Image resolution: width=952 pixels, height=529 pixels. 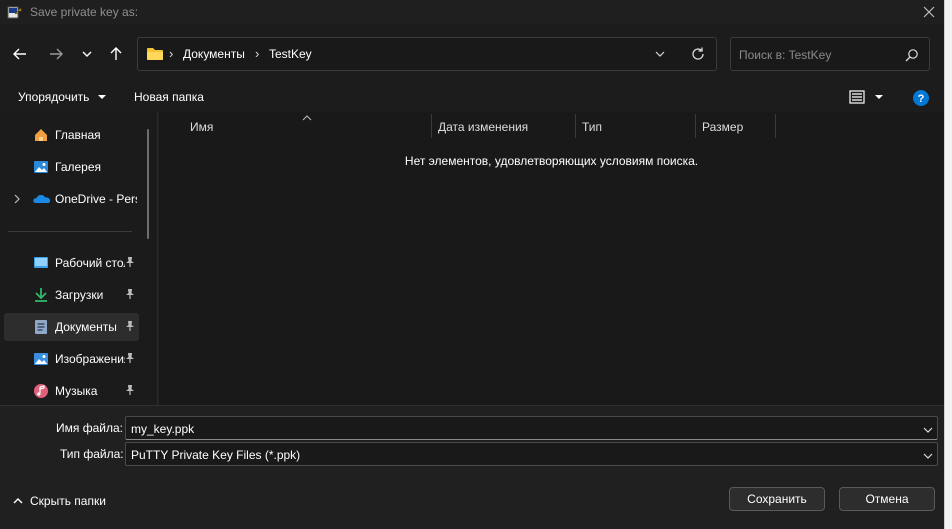 I want to click on address-bar: › Документы › TestKey, so click(x=427, y=54).